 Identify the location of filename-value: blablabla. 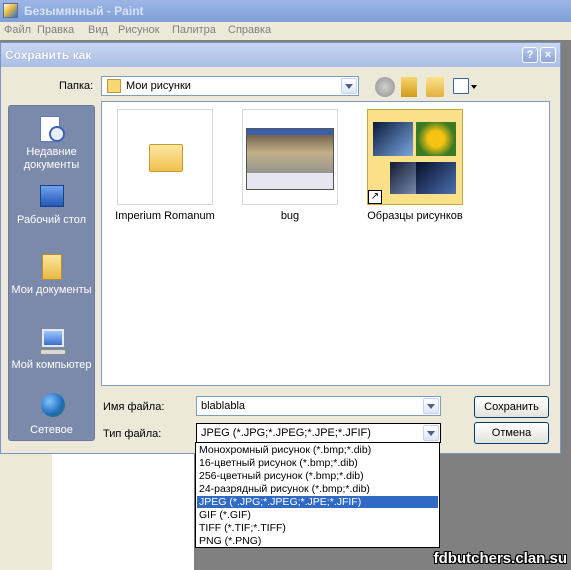
(223, 406).